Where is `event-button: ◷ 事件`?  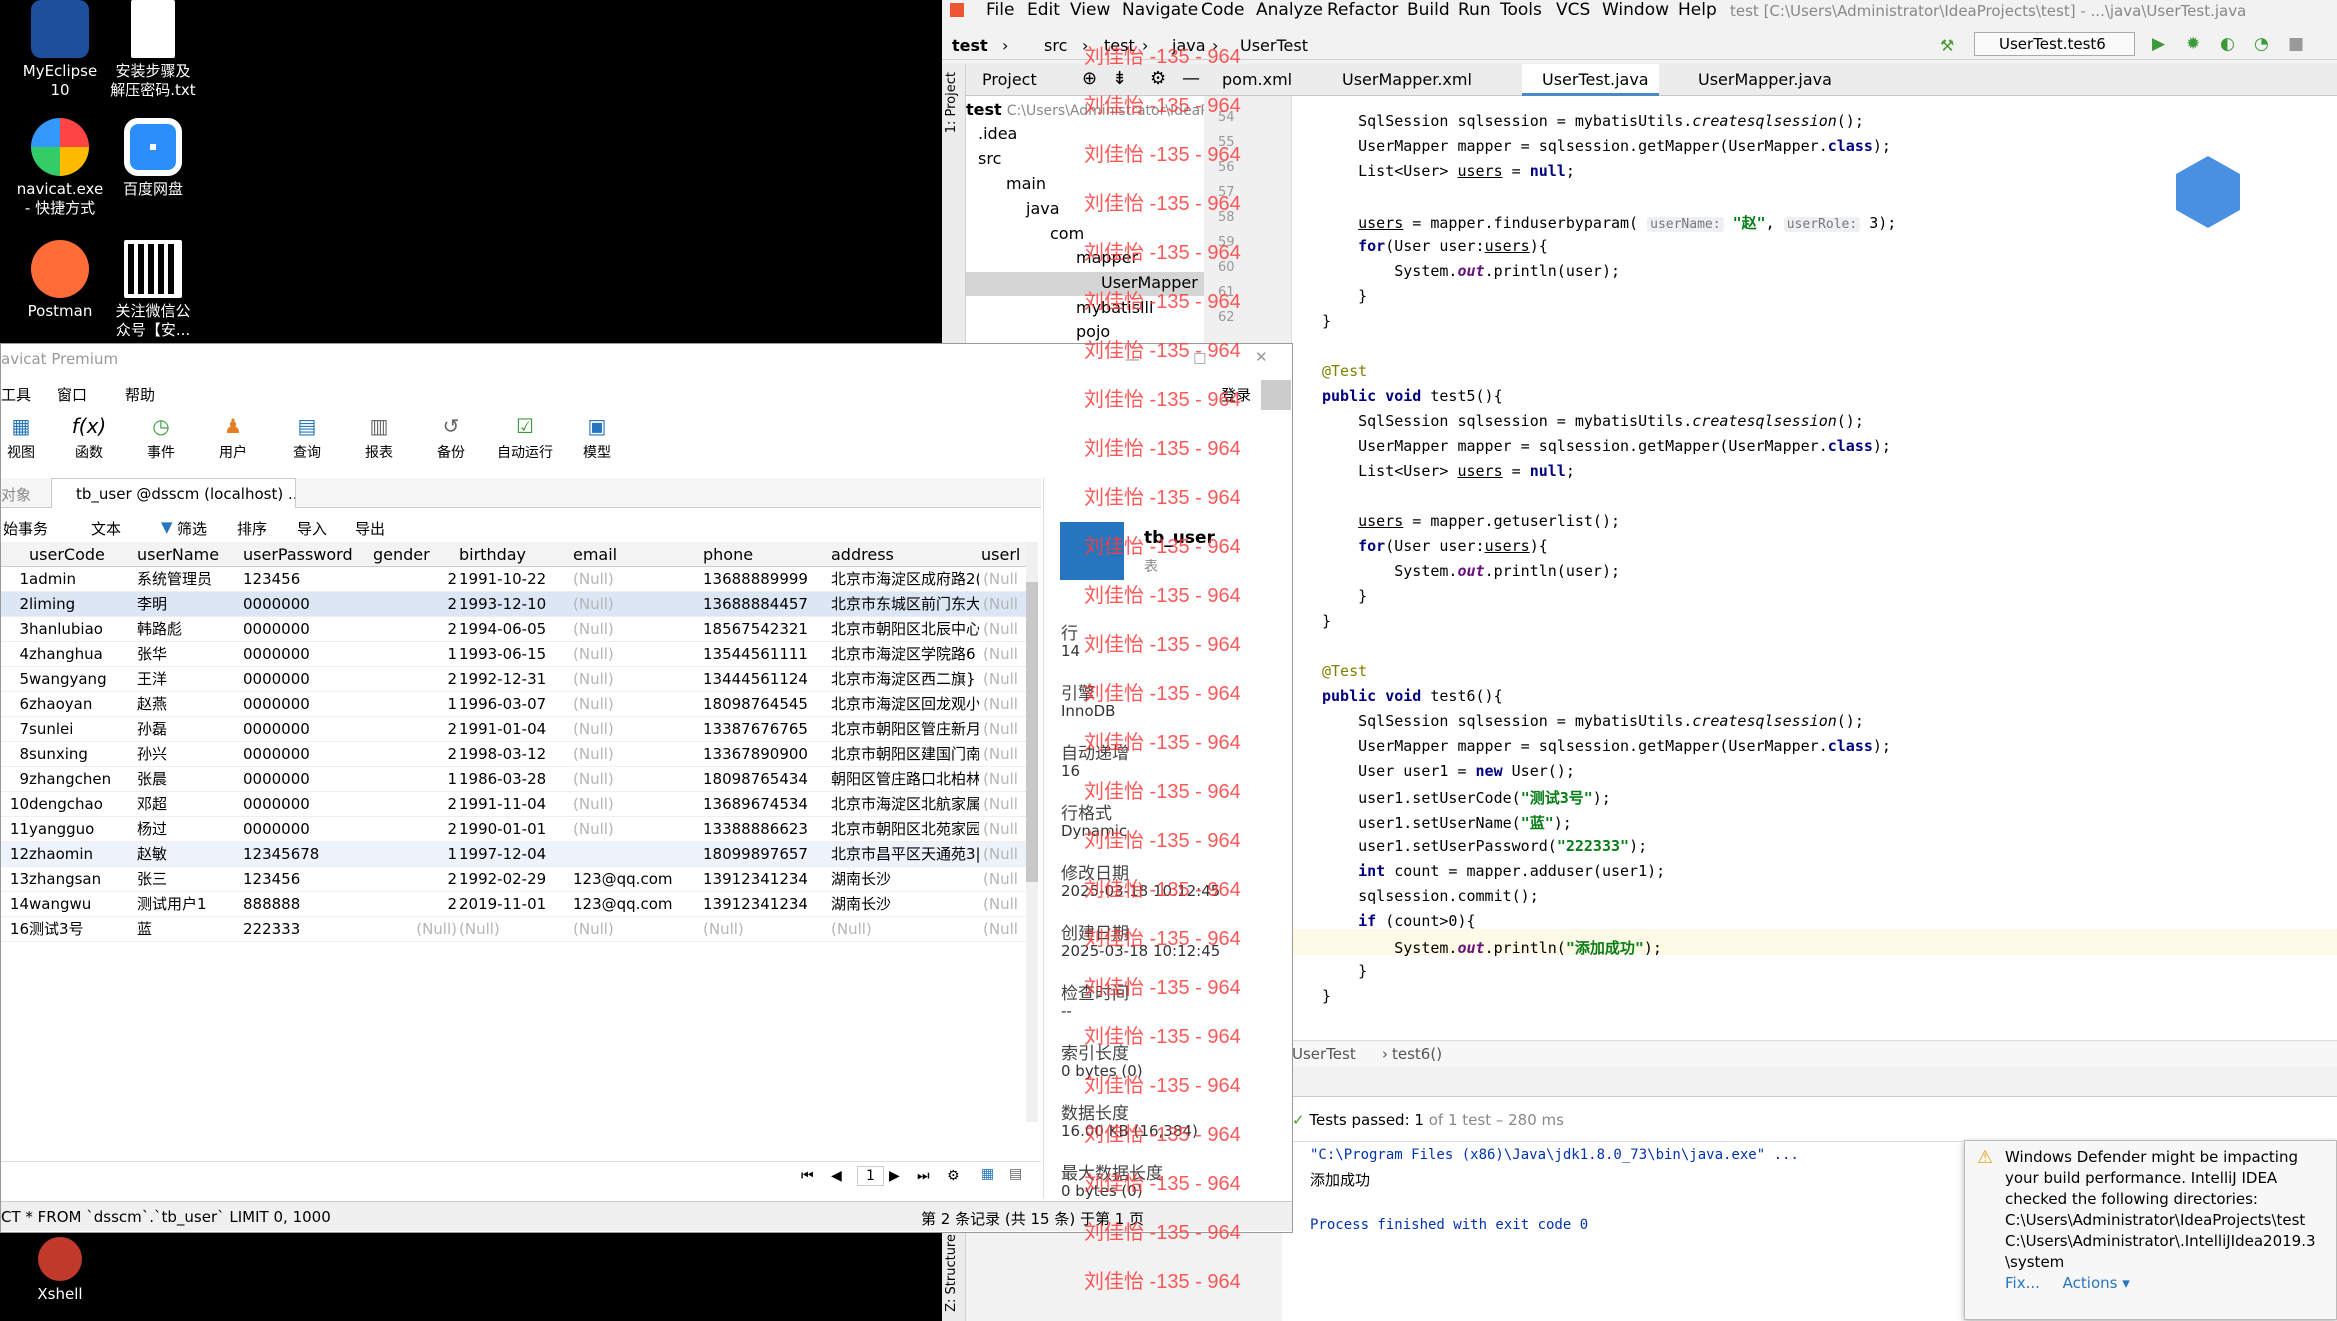 event-button: ◷ 事件 is located at coordinates (161, 438).